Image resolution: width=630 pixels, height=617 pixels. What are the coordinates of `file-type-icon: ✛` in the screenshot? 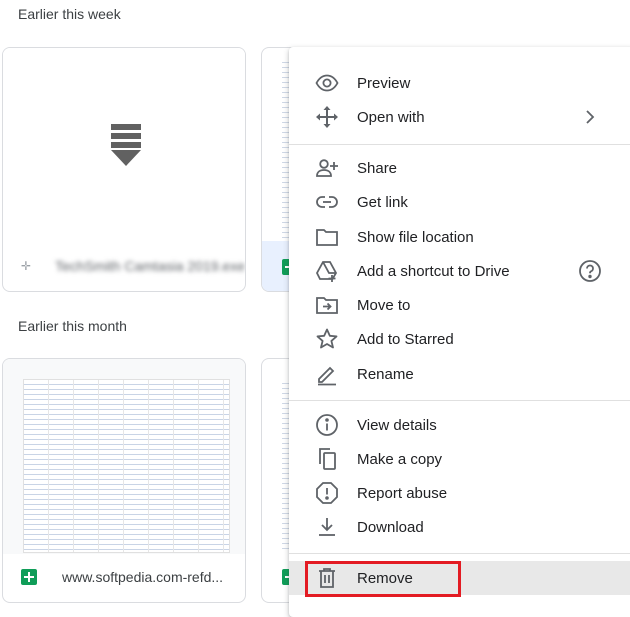 It's located at (26, 266).